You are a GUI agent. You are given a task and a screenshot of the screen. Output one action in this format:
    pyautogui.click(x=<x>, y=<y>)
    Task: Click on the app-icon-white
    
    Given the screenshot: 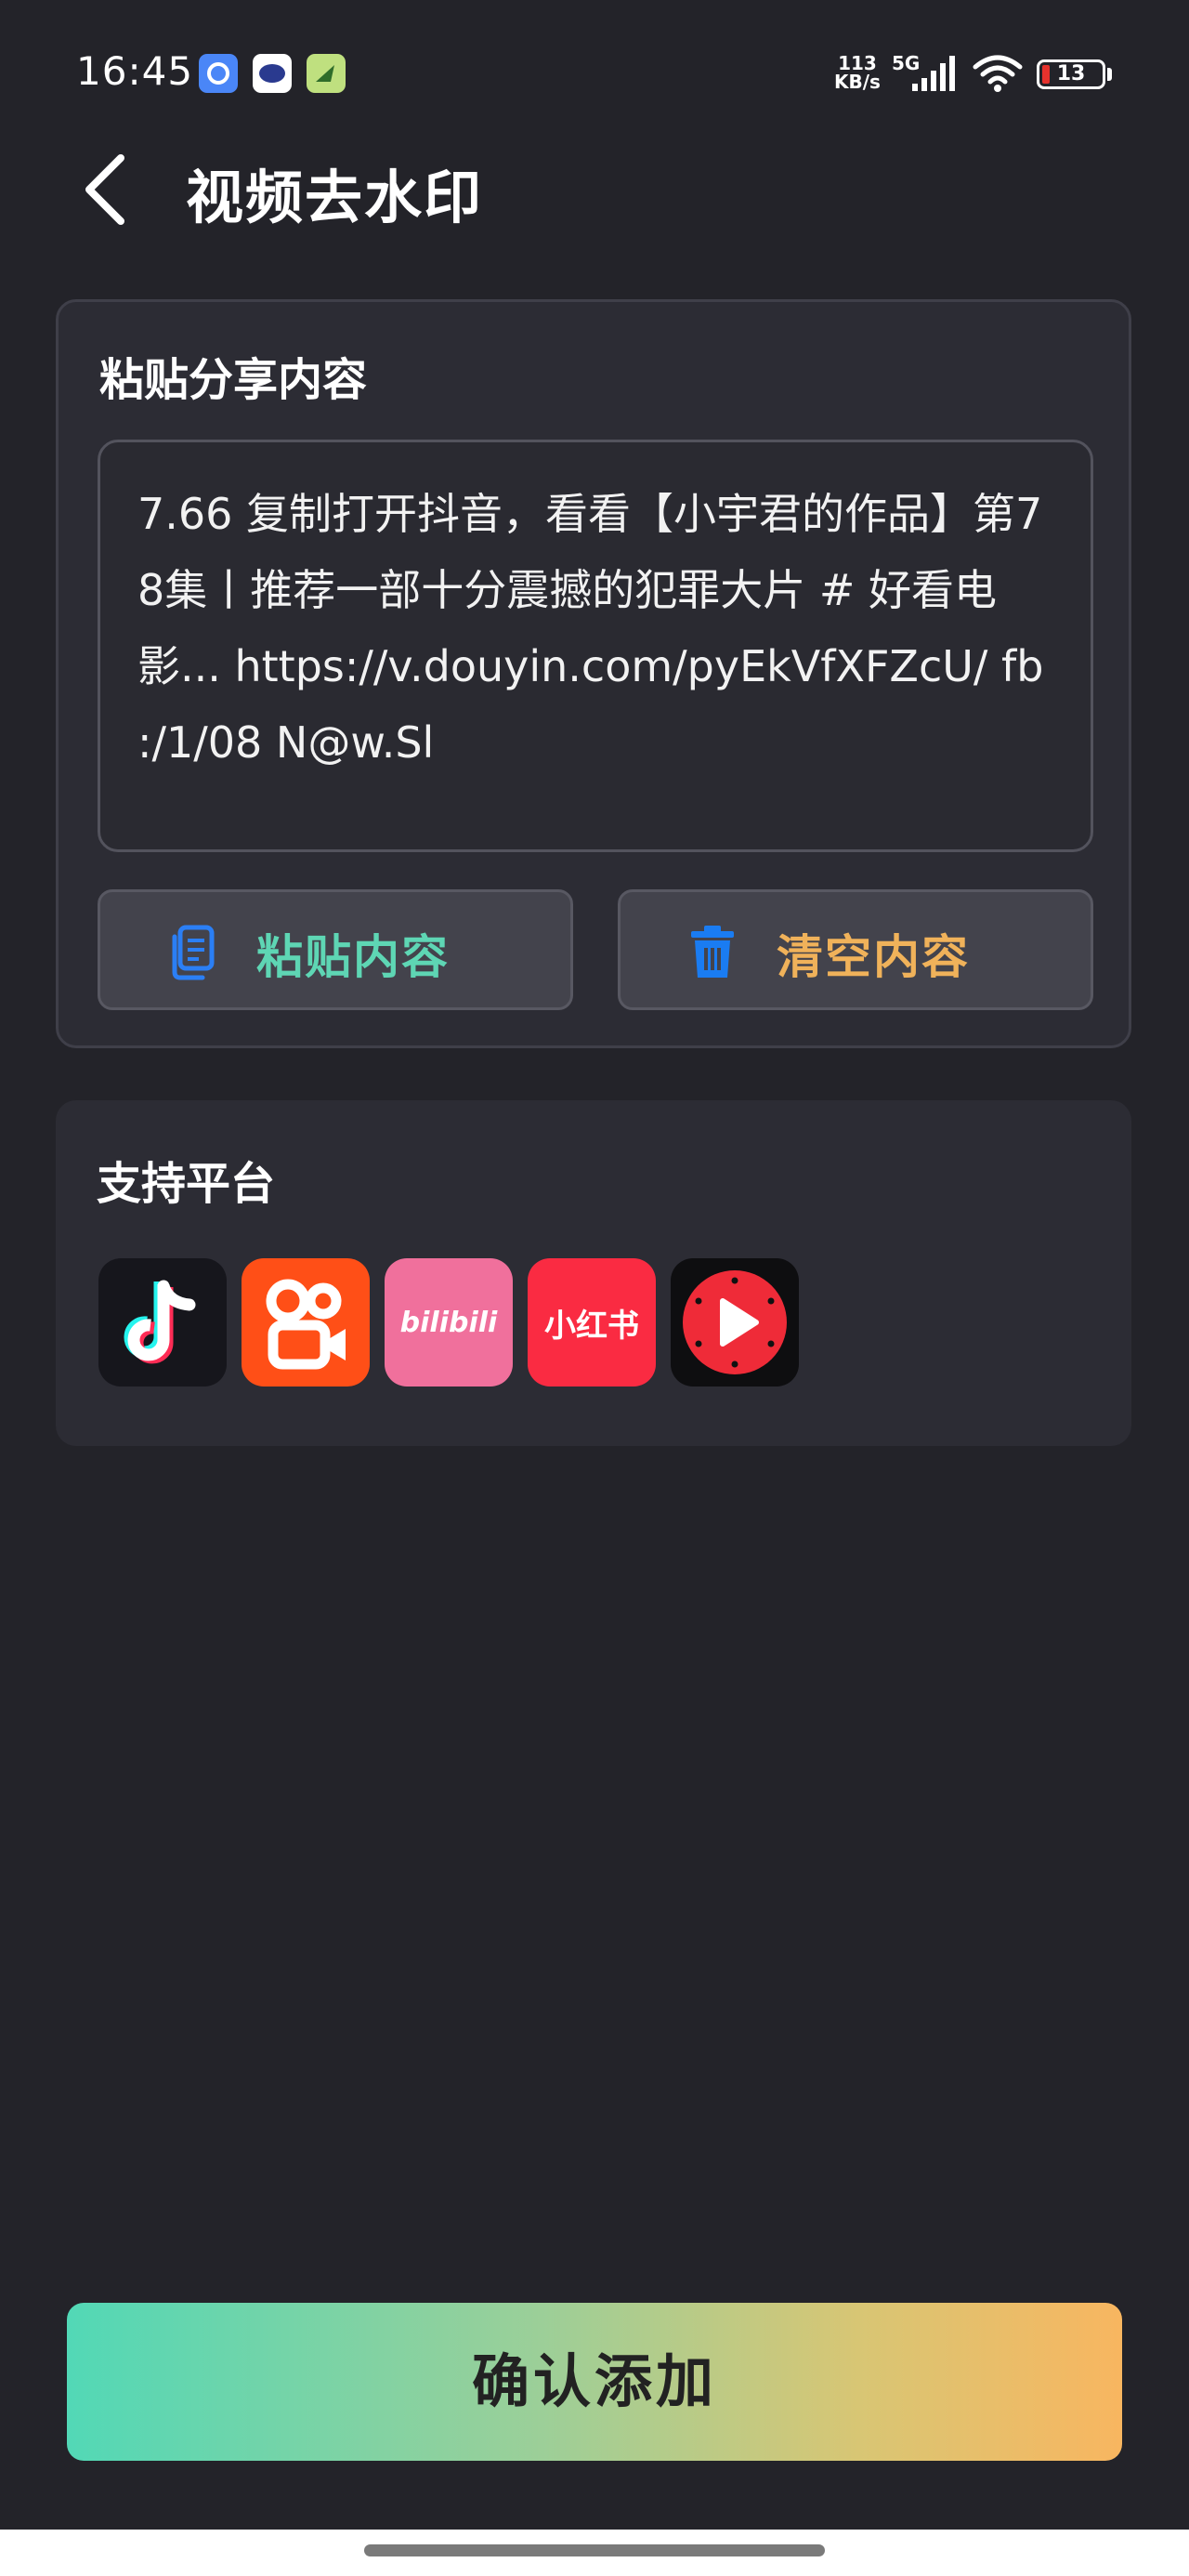 What is the action you would take?
    pyautogui.click(x=272, y=73)
    